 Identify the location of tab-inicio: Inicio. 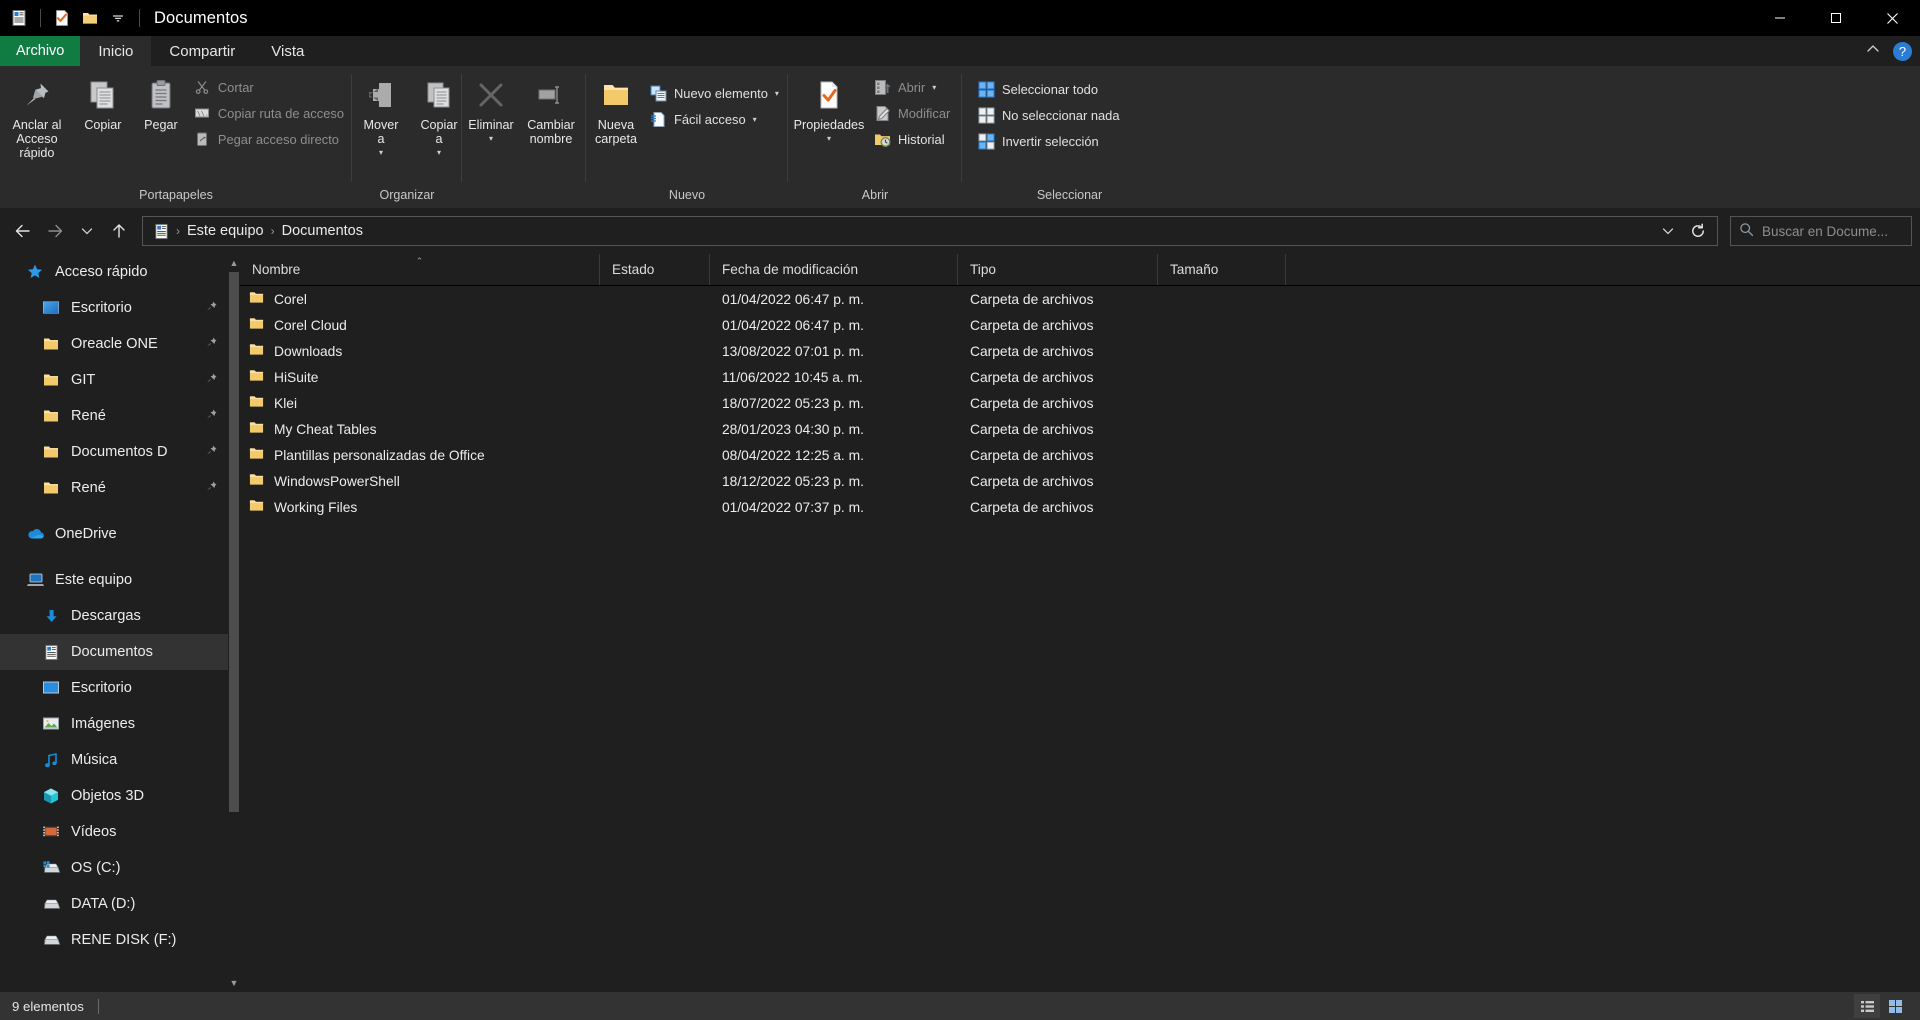
(116, 51).